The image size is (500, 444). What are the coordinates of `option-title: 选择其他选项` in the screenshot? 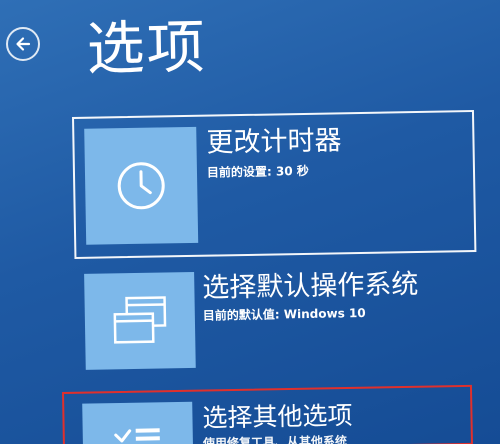 It's located at (277, 416).